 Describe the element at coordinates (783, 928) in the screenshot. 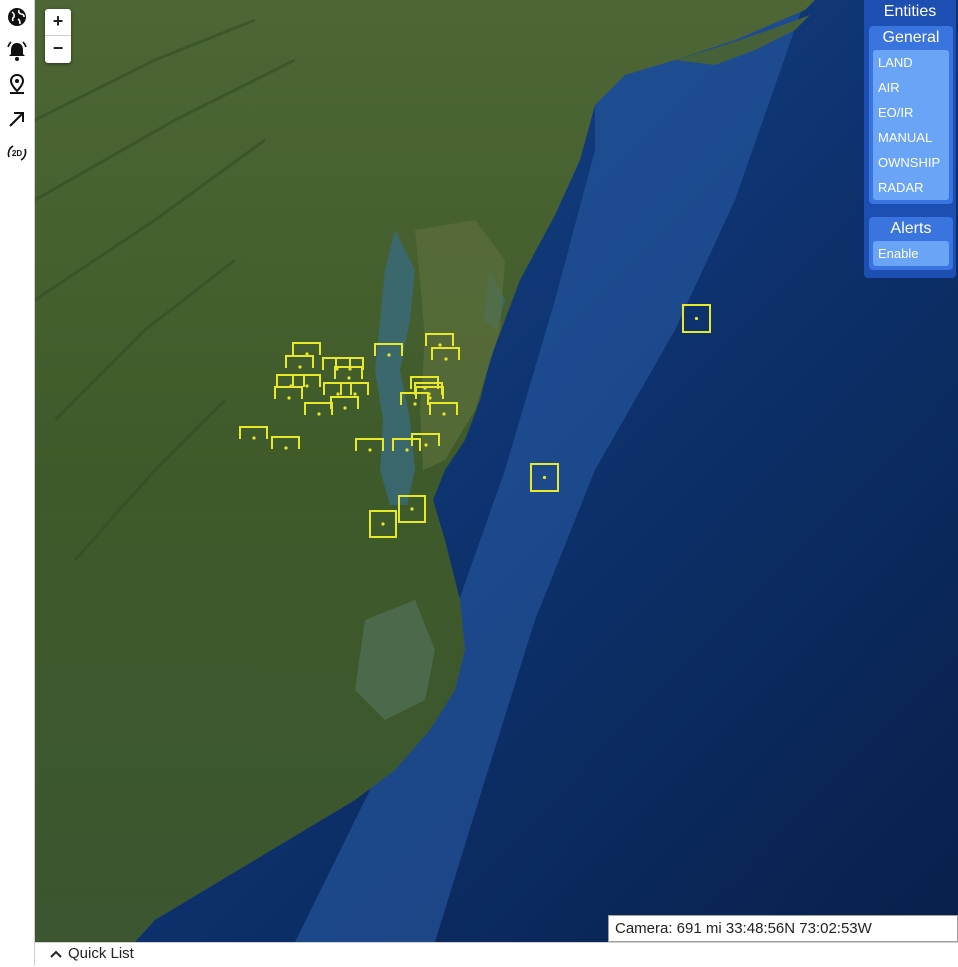

I see `camera-readout: Camera: 691 mi 33:48:56N 73:02:53W` at that location.